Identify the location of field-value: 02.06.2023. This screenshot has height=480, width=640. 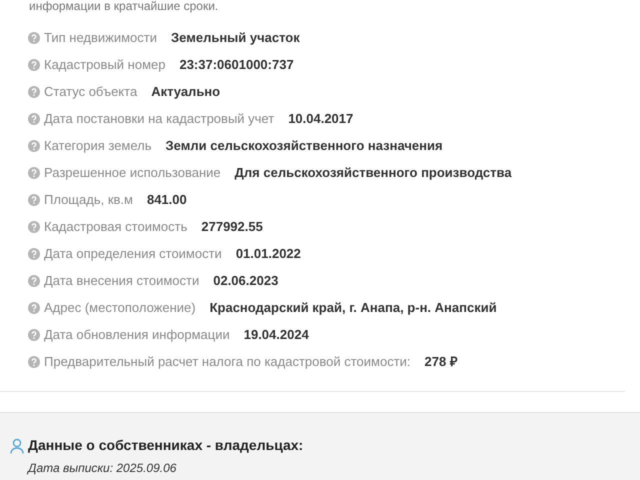
(245, 281).